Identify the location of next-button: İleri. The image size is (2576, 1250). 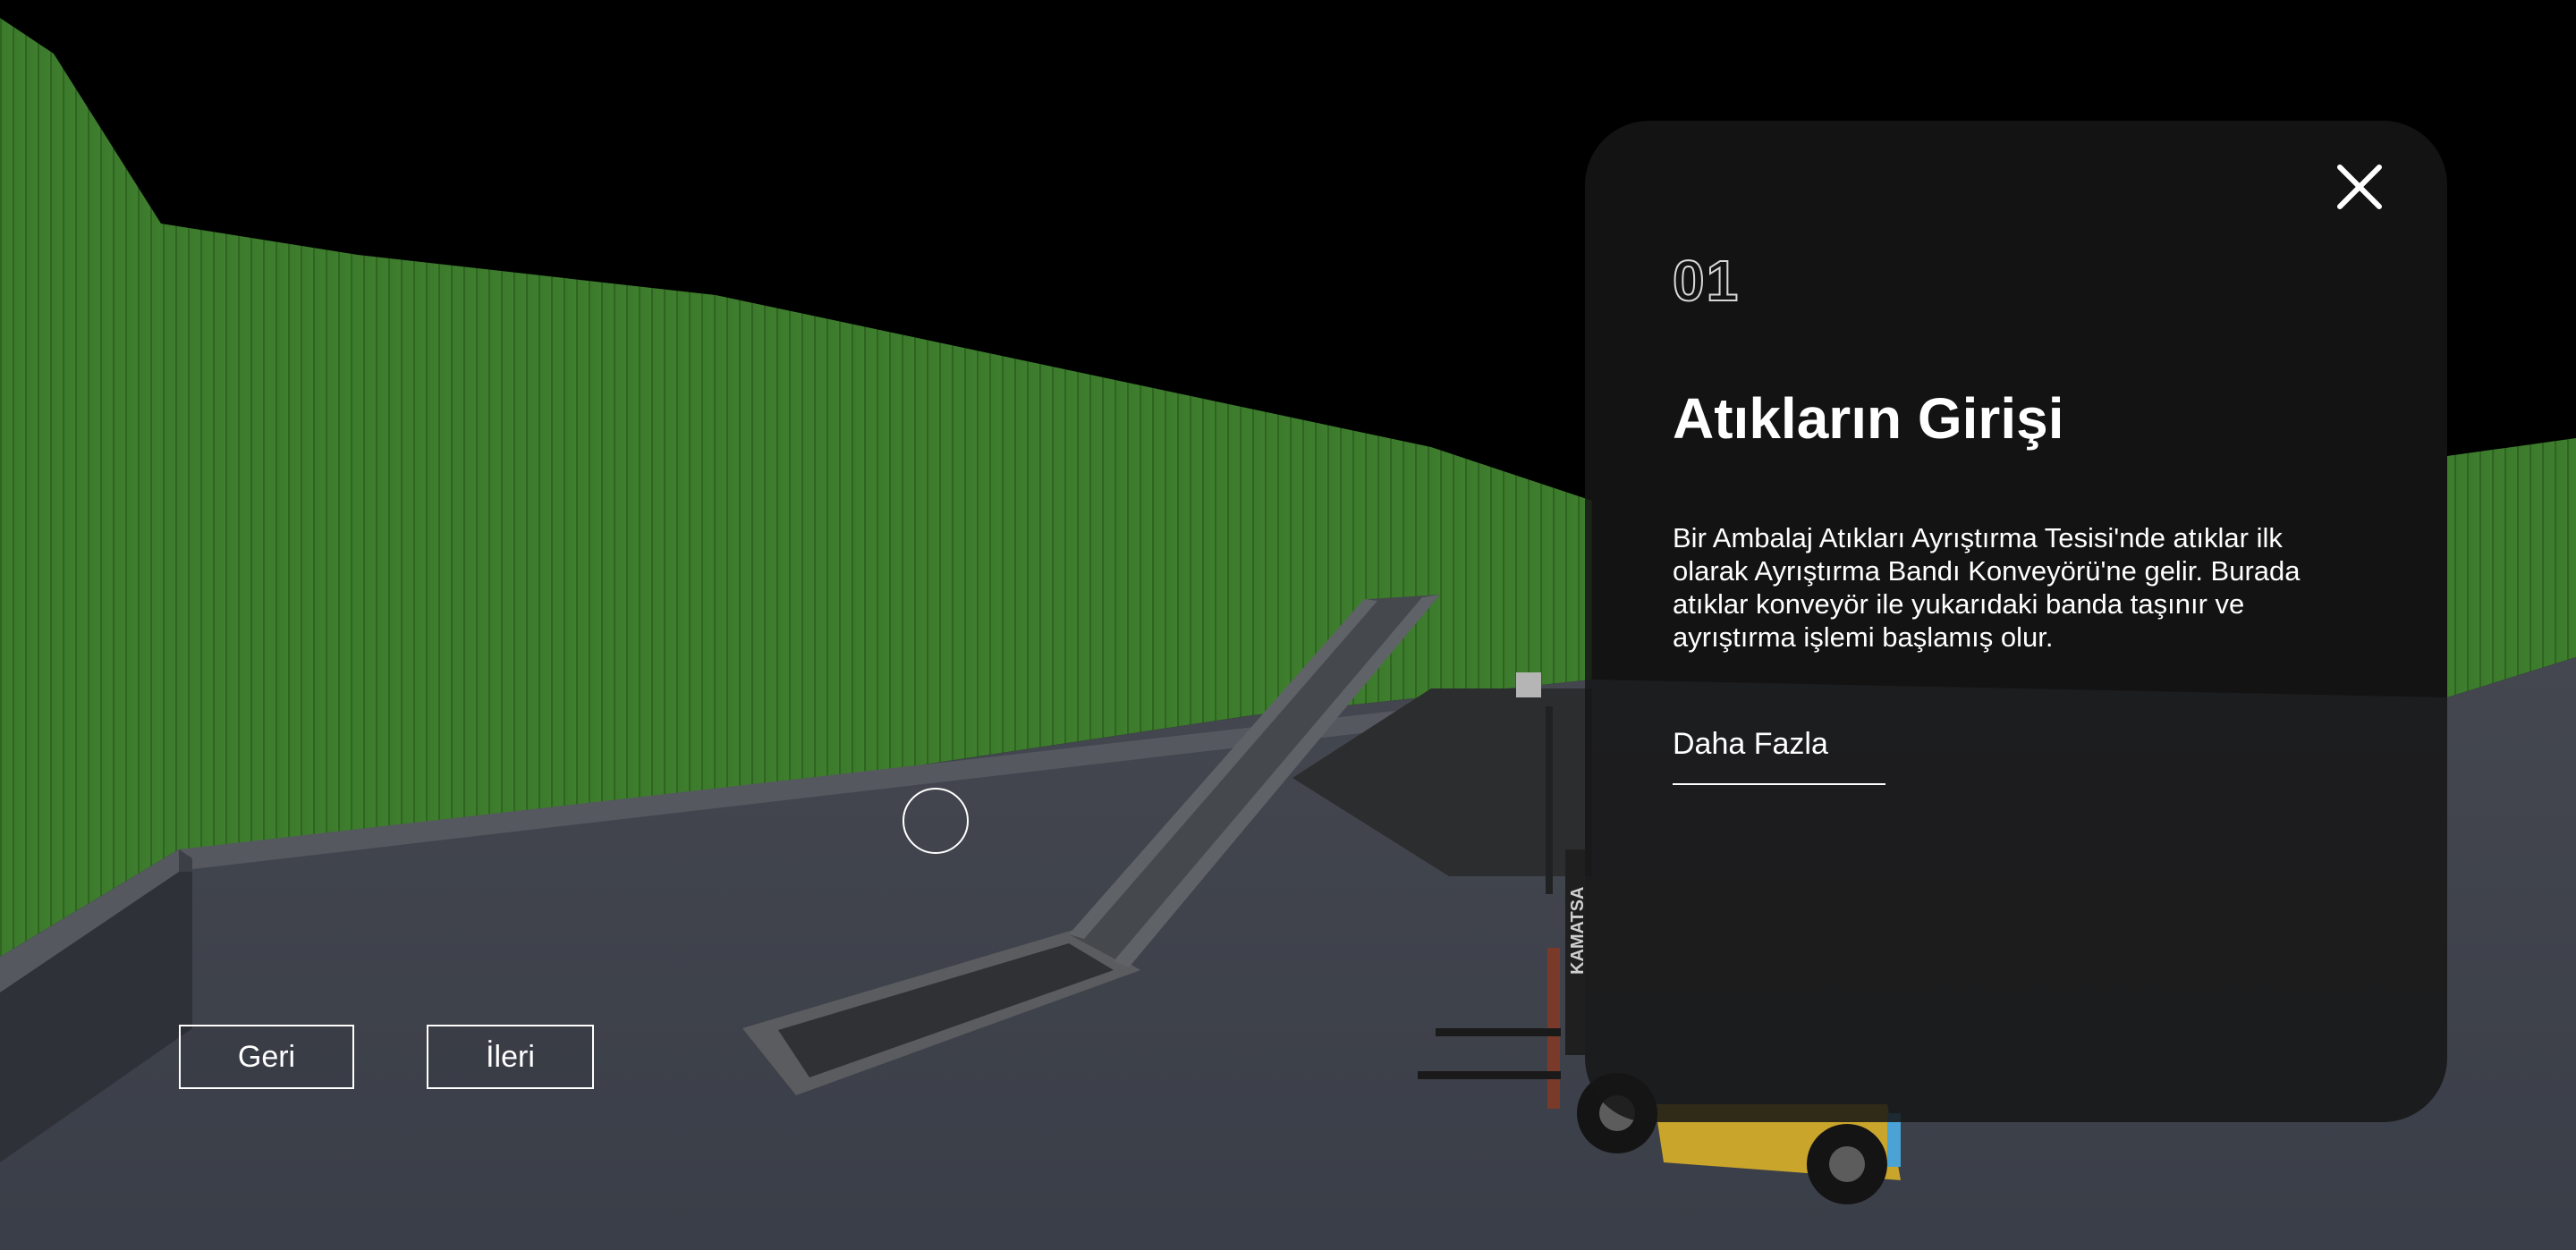
(510, 1057).